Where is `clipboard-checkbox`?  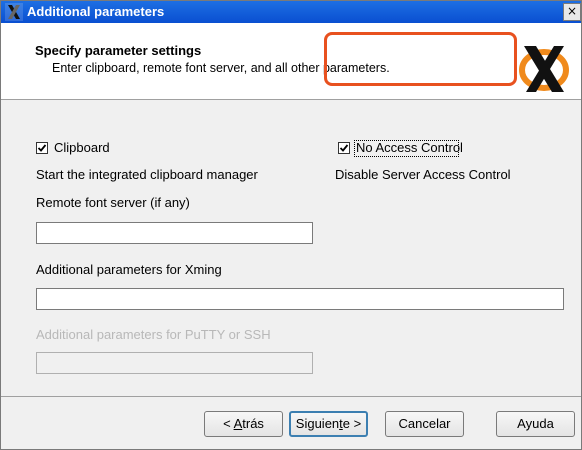 clipboard-checkbox is located at coordinates (42, 148).